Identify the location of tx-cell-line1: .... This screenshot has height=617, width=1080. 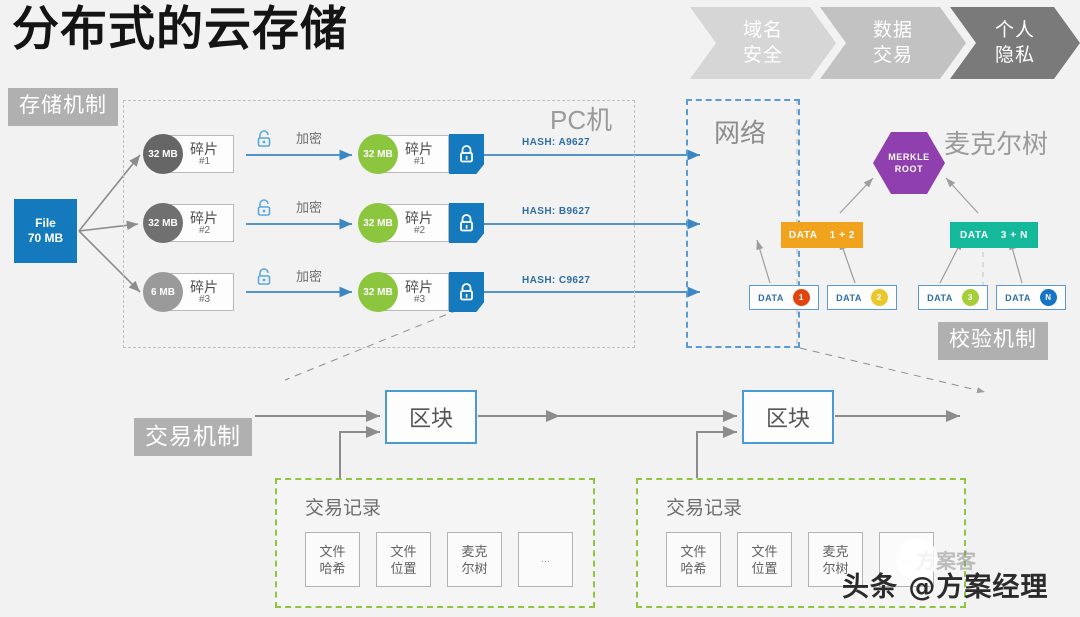
(545, 559).